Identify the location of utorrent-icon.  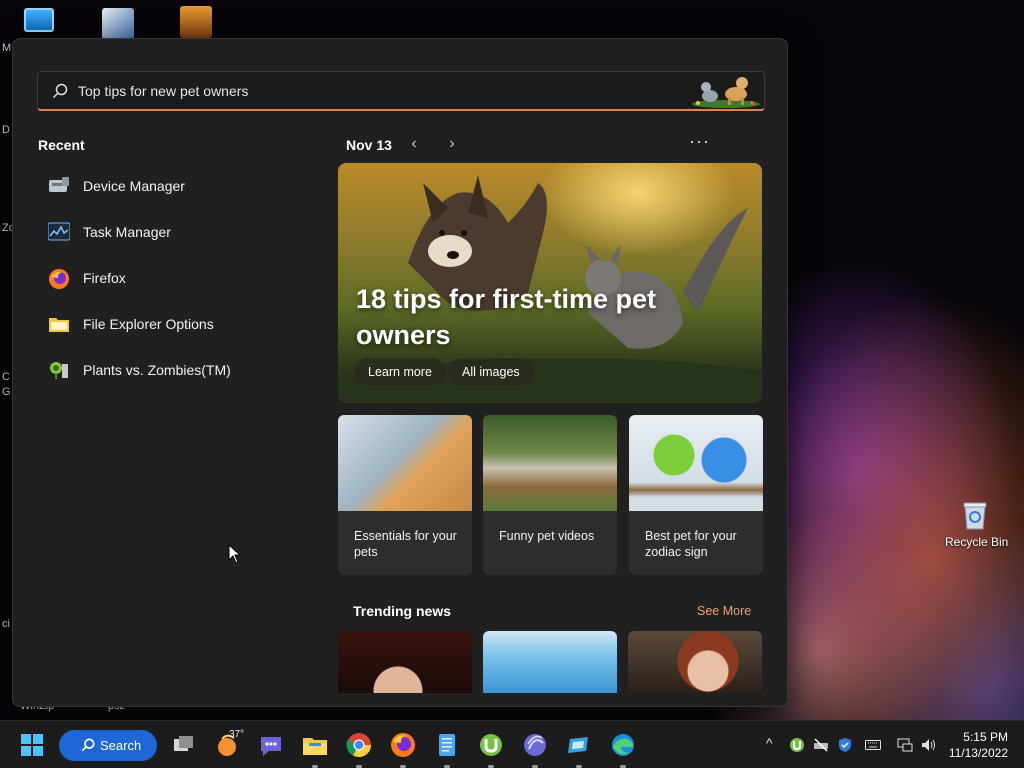
(491, 745).